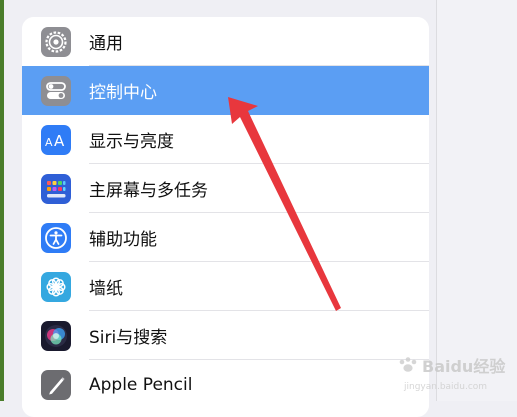 The width and height of the screenshot is (517, 417). I want to click on siri-icon, so click(56, 335).